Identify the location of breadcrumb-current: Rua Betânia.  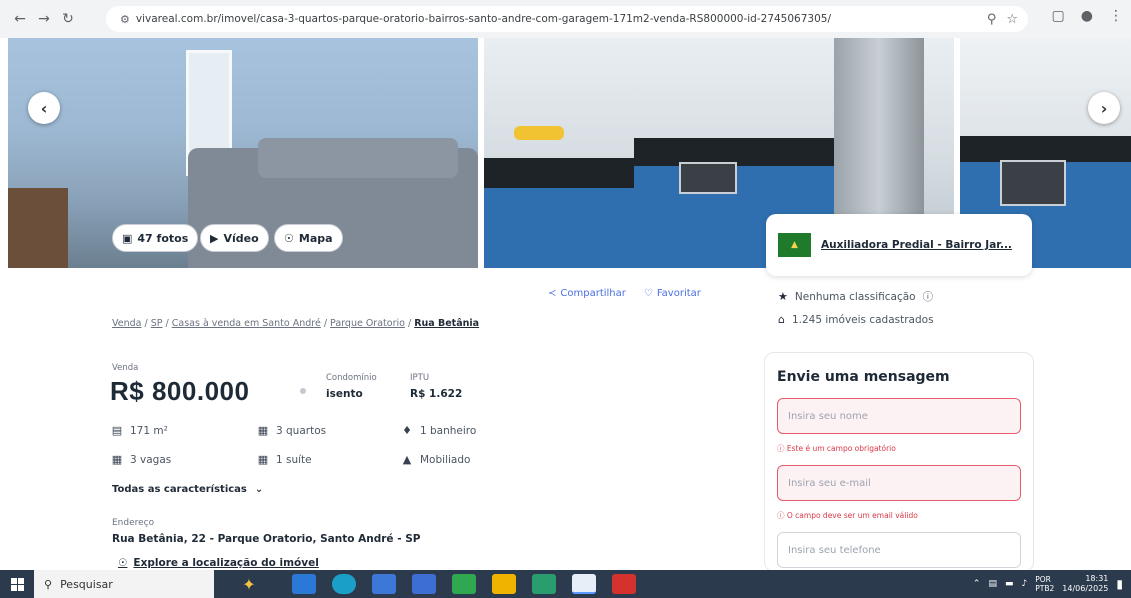
(446, 323).